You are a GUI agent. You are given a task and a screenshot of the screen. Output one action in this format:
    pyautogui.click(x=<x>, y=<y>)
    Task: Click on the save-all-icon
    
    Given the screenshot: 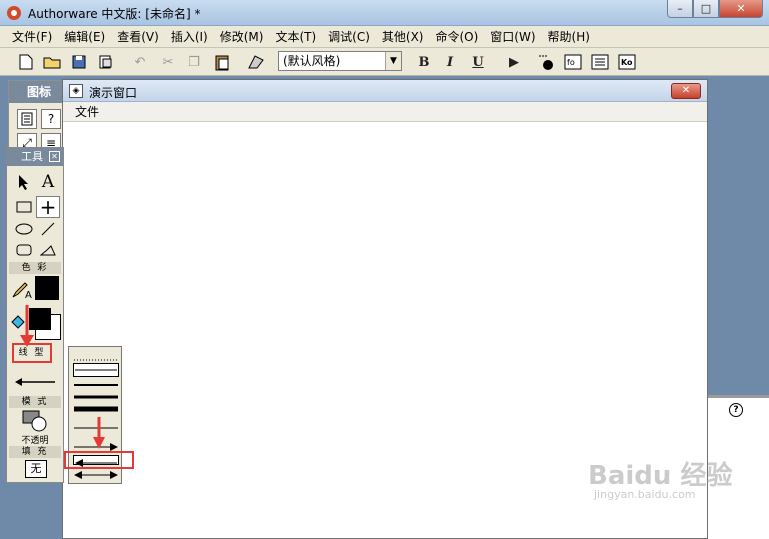 What is the action you would take?
    pyautogui.click(x=80, y=62)
    